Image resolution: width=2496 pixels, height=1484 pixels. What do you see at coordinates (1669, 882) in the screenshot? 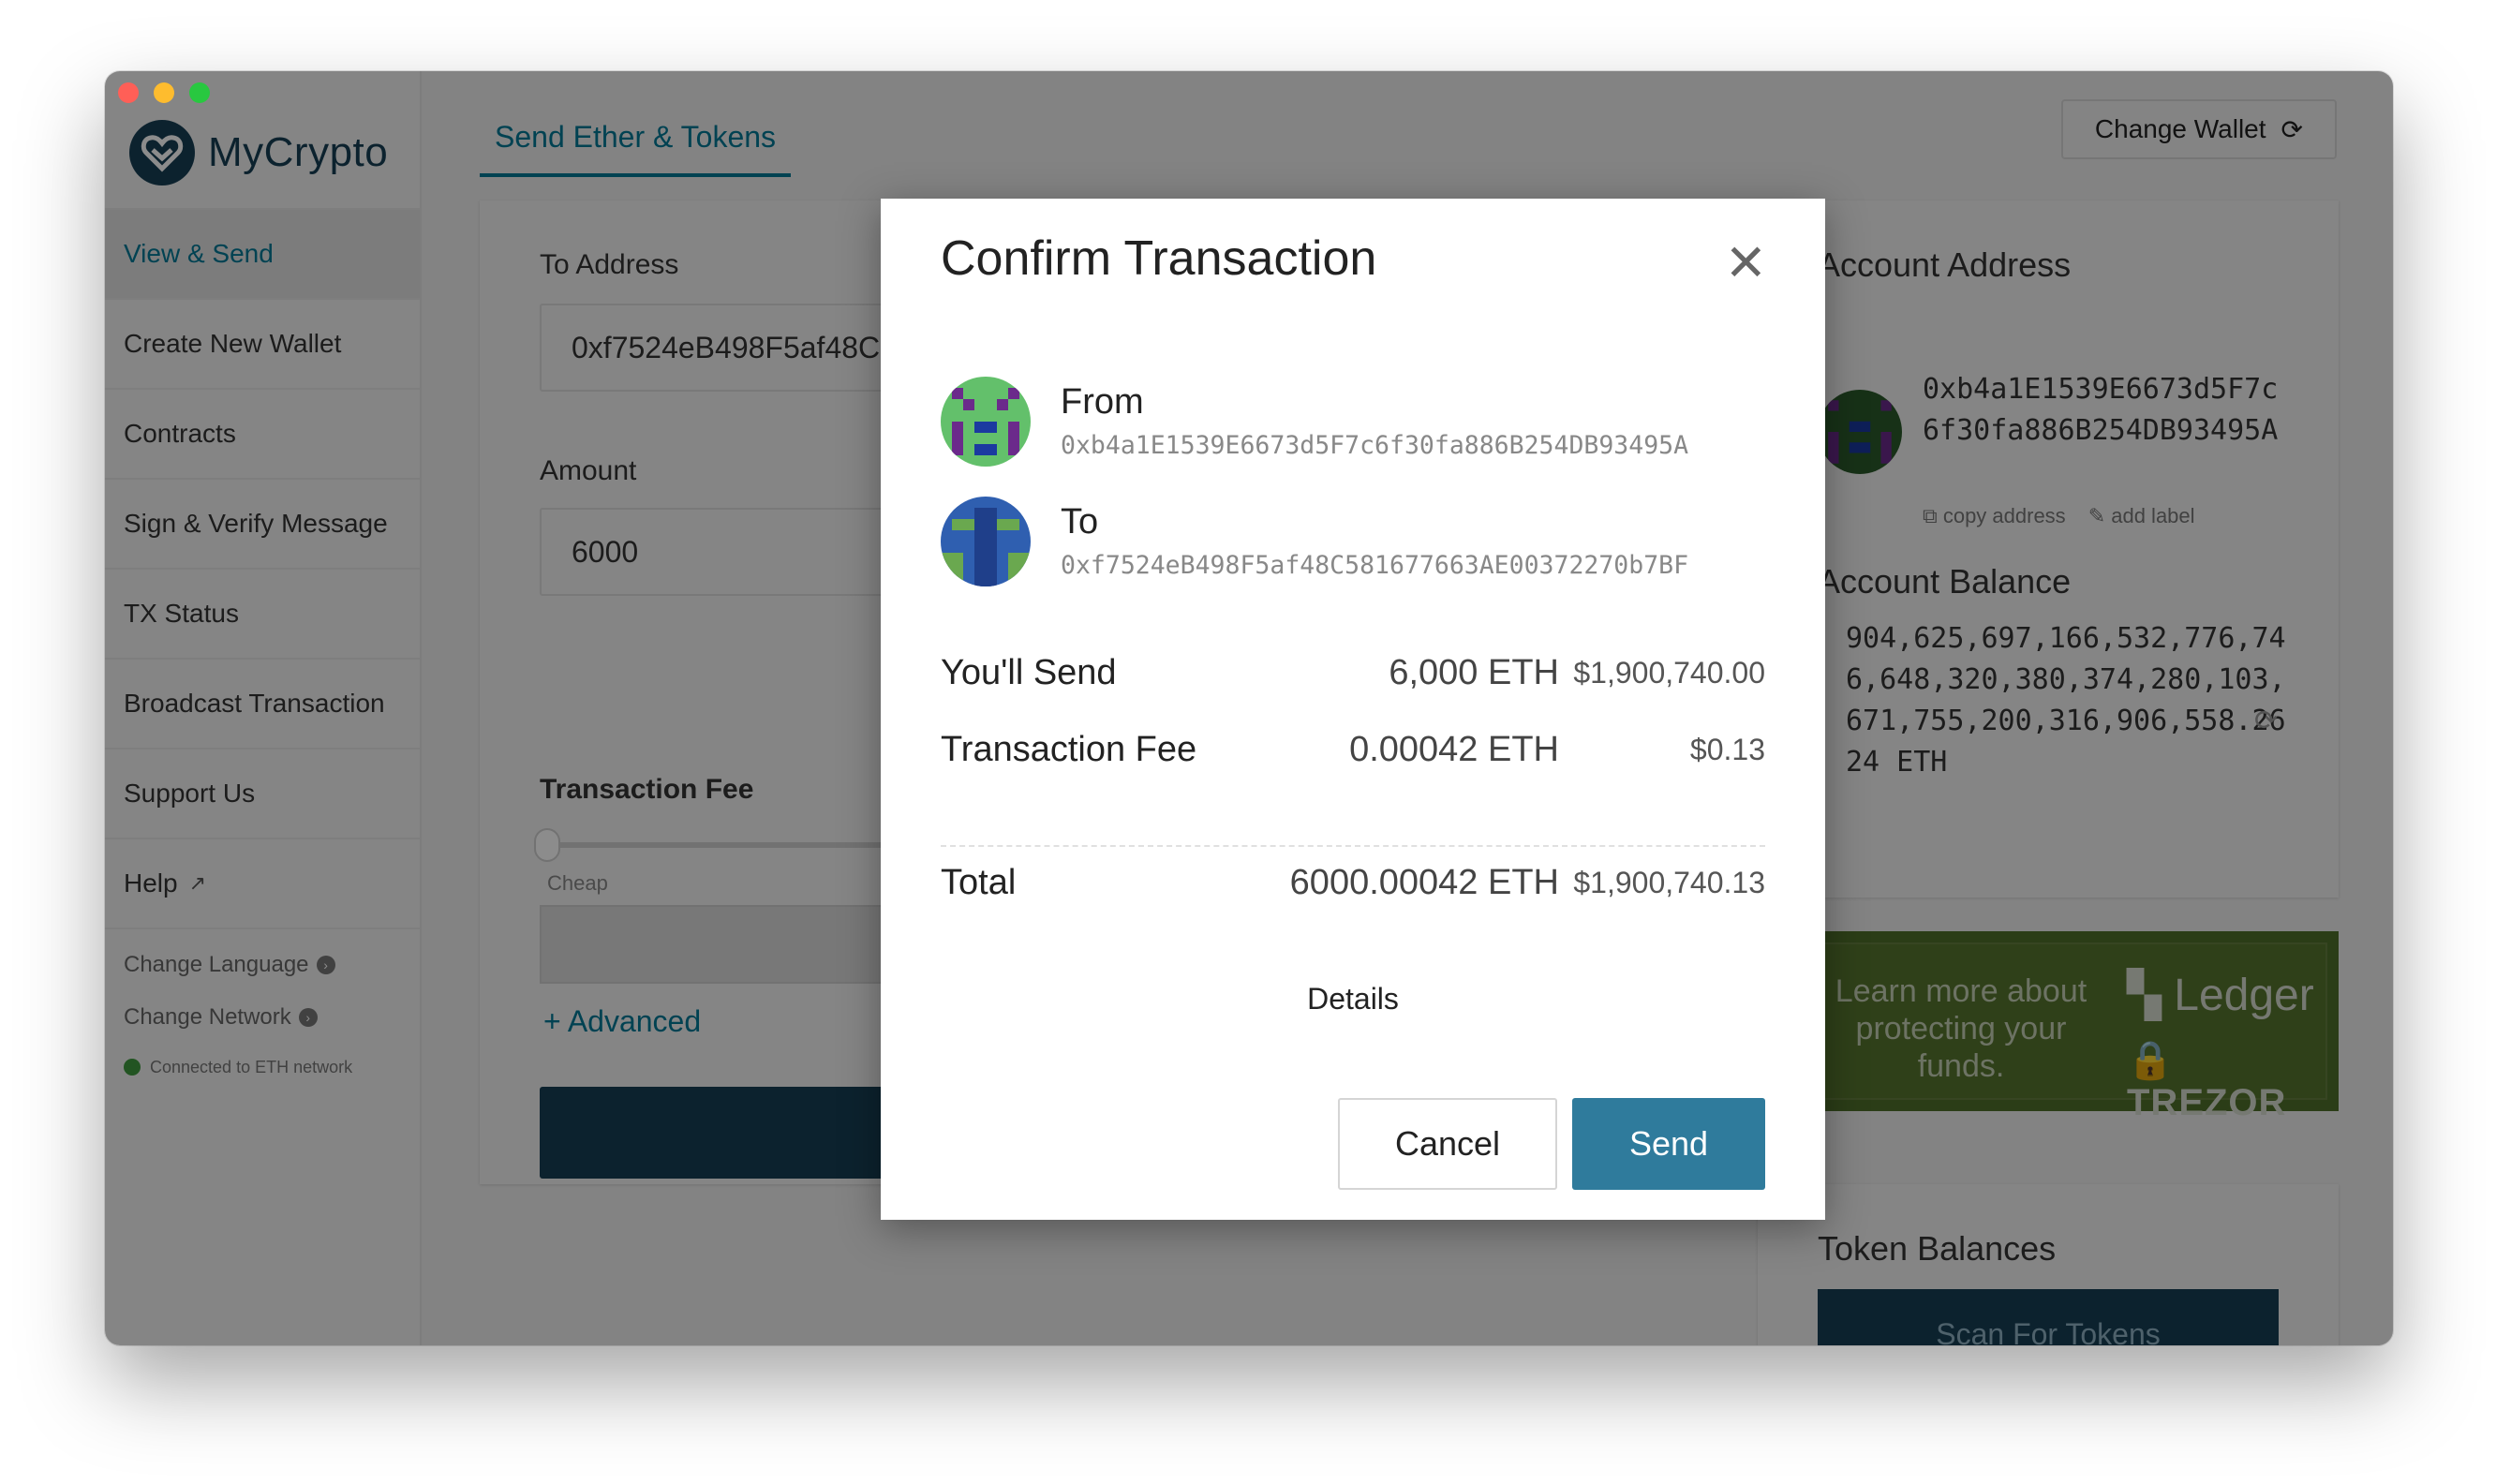
I see `summary-usd: $1,900,740.13` at bounding box center [1669, 882].